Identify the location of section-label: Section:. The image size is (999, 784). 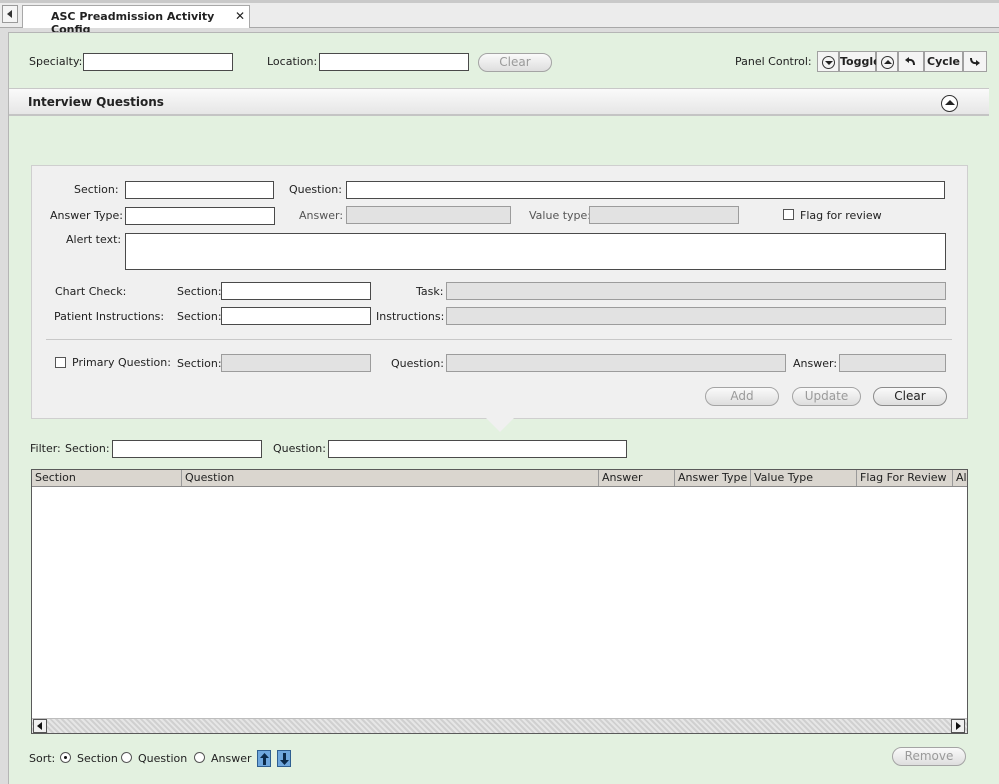
(96, 189).